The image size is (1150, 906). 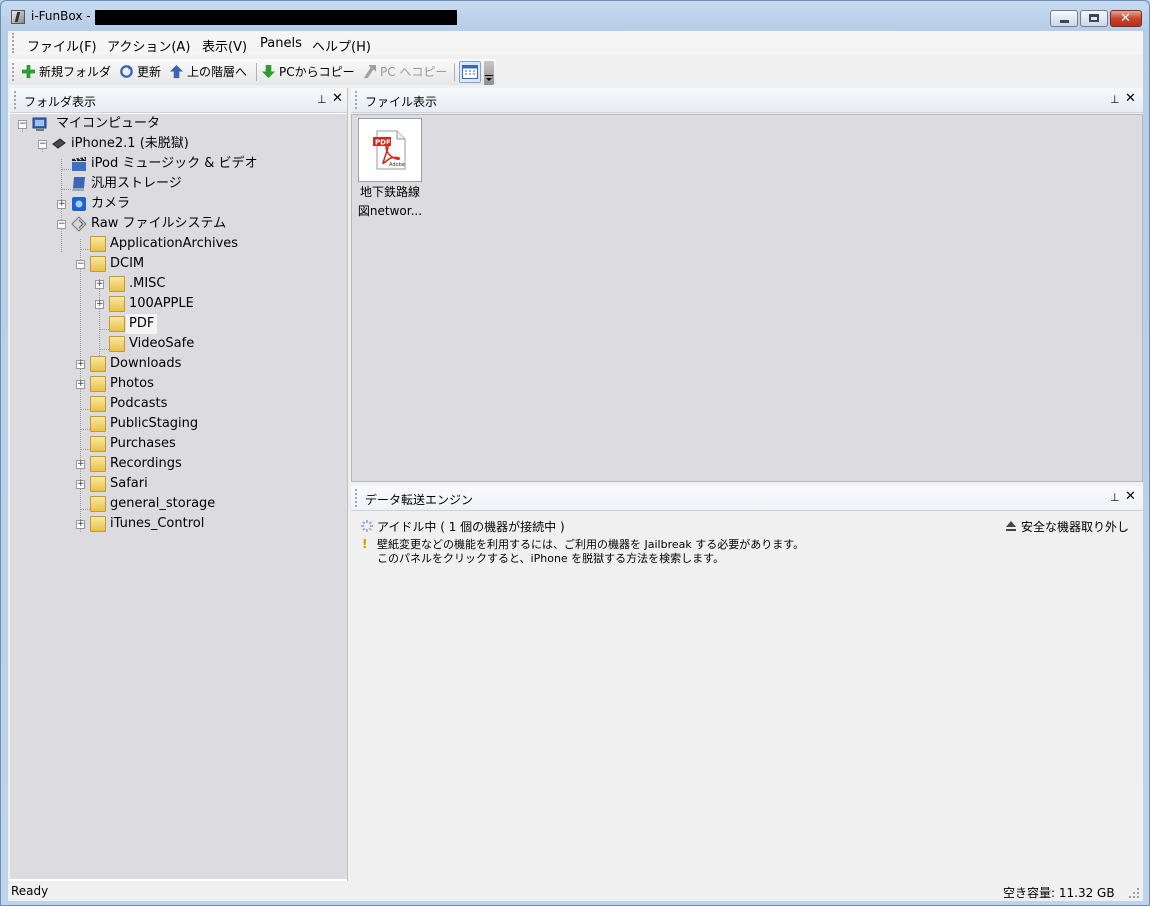 What do you see at coordinates (1011, 526) in the screenshot?
I see `eject-icon` at bounding box center [1011, 526].